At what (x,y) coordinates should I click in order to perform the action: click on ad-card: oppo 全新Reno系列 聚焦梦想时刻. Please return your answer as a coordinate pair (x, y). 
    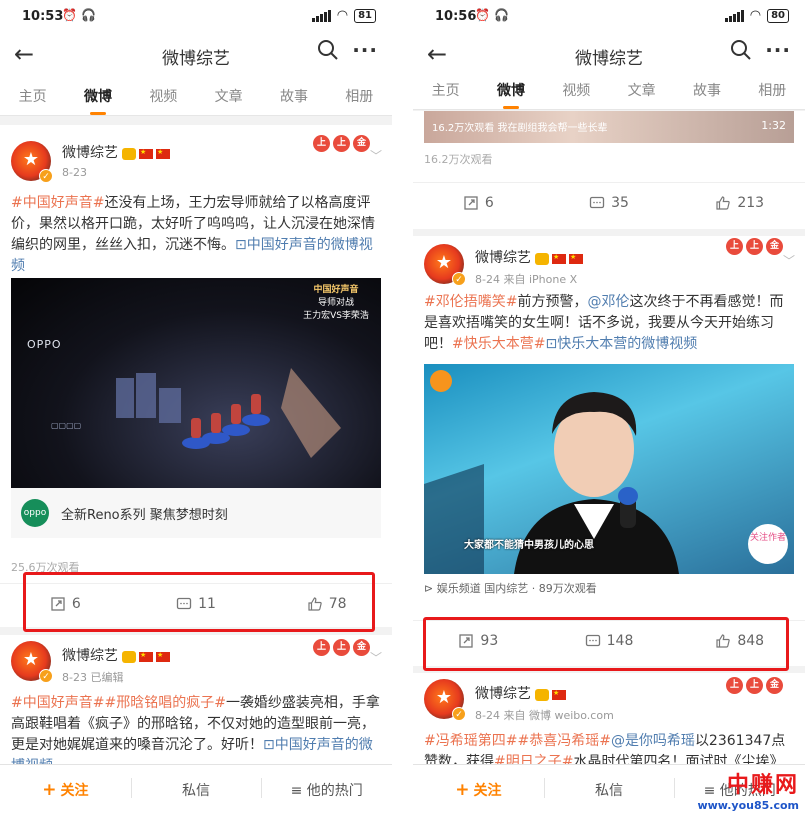
    Looking at the image, I should click on (196, 513).